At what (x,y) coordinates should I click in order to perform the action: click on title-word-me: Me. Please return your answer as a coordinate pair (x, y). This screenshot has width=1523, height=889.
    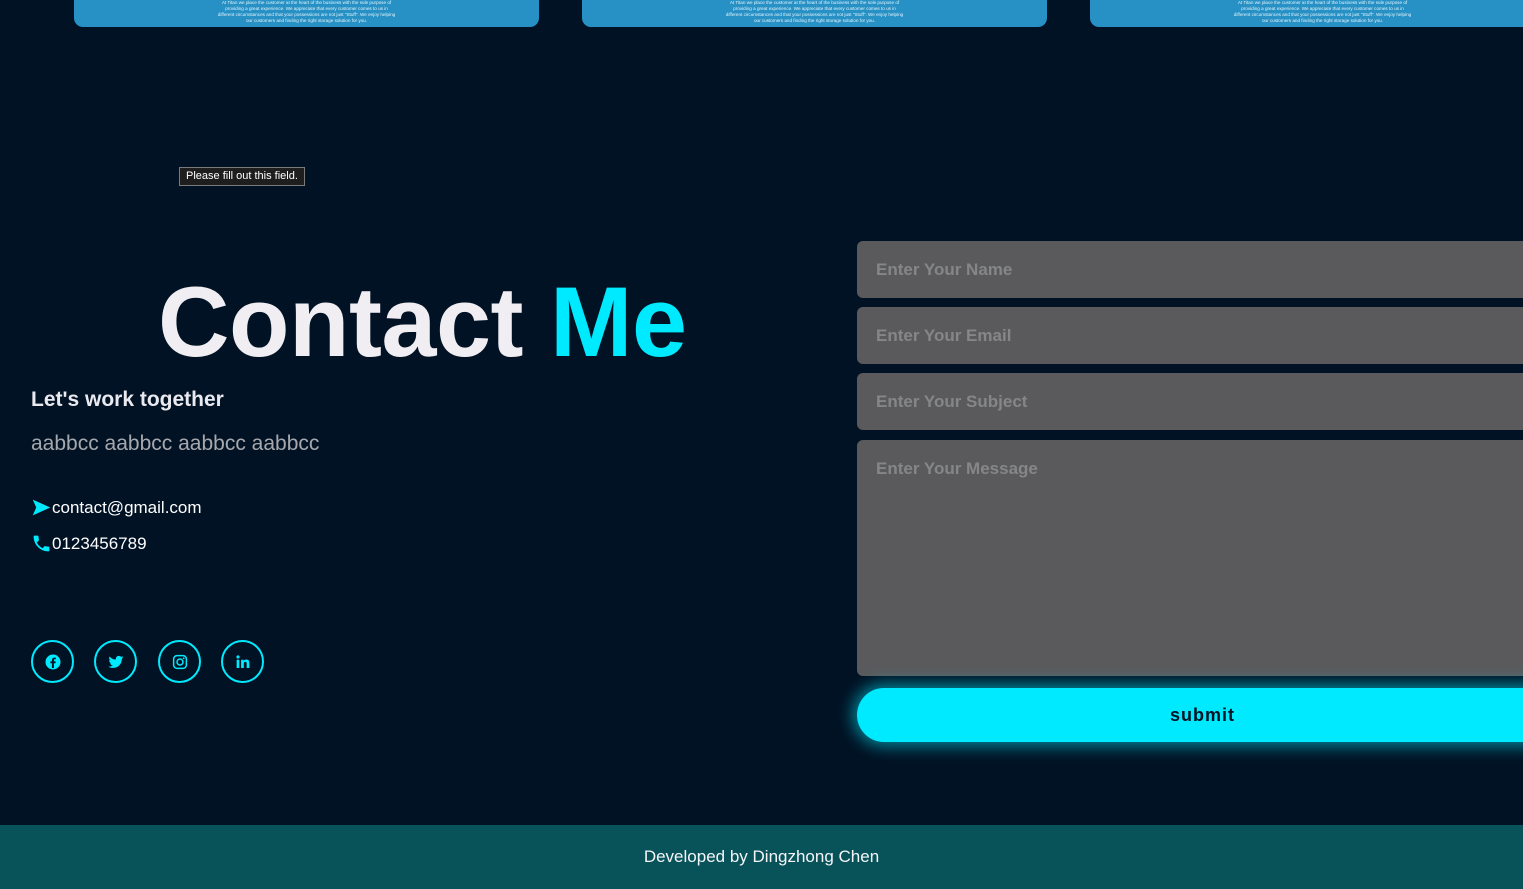
    Looking at the image, I should click on (618, 321).